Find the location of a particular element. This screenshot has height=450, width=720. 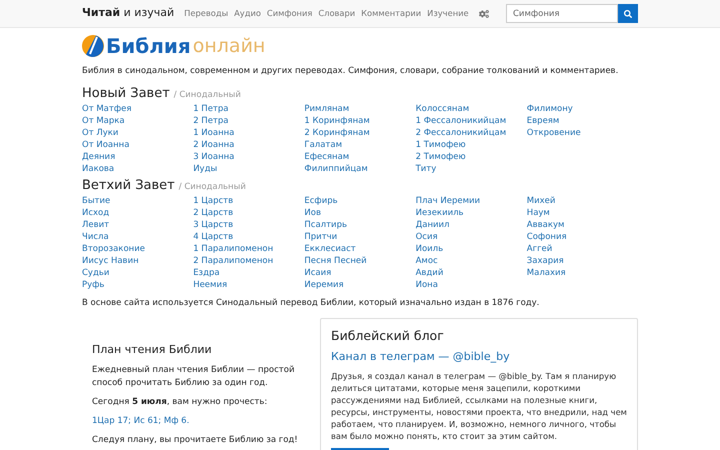

book-link: 3 Царств is located at coordinates (213, 224).